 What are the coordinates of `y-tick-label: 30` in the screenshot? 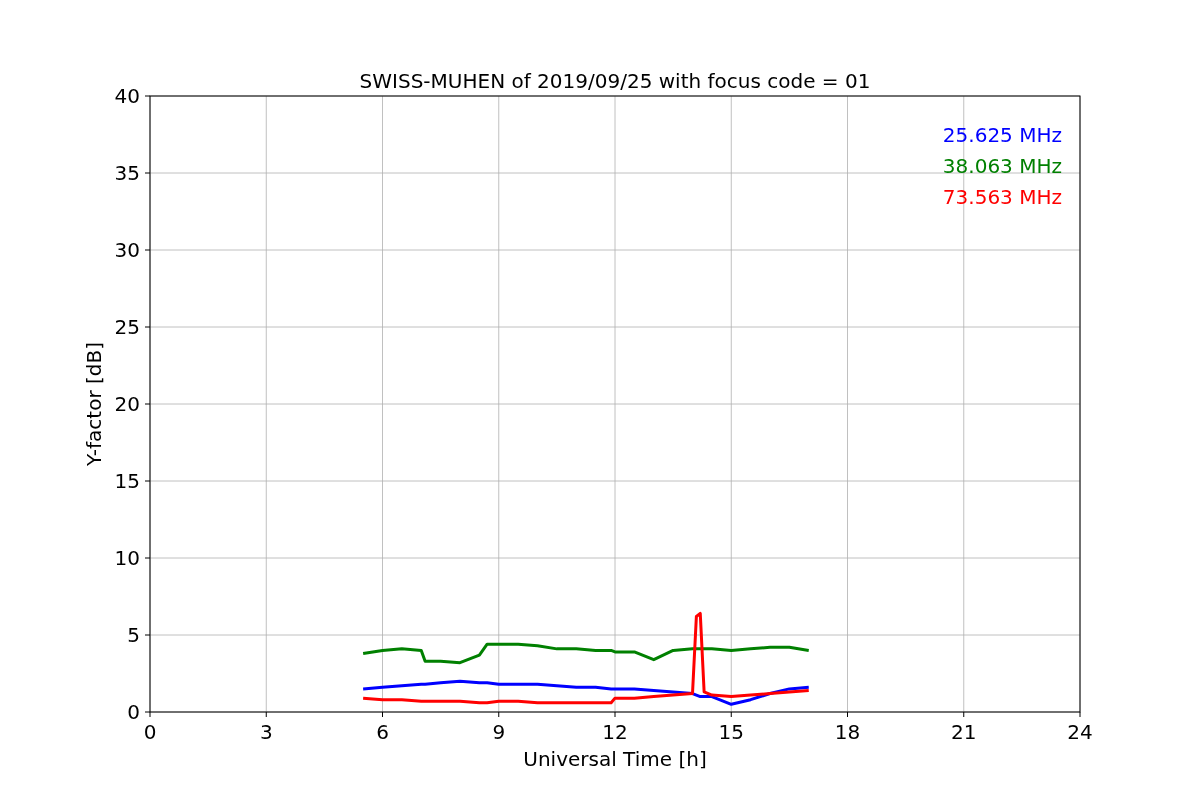 It's located at (127, 250).